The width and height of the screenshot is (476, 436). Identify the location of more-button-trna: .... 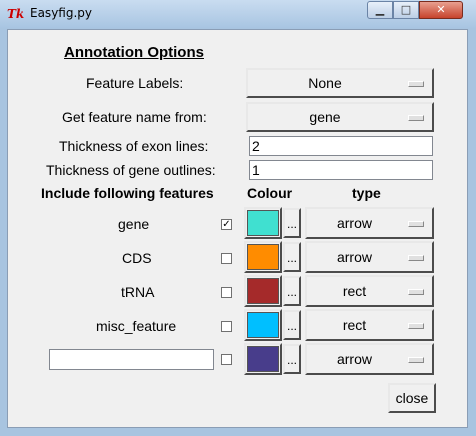
(292, 291).